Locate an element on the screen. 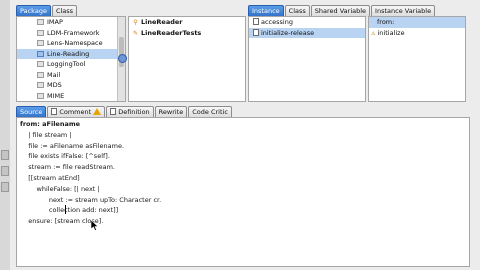 Image resolution: width=480 pixels, height=270 pixels. list-item-selected: Line-Reading is located at coordinates (71, 53).